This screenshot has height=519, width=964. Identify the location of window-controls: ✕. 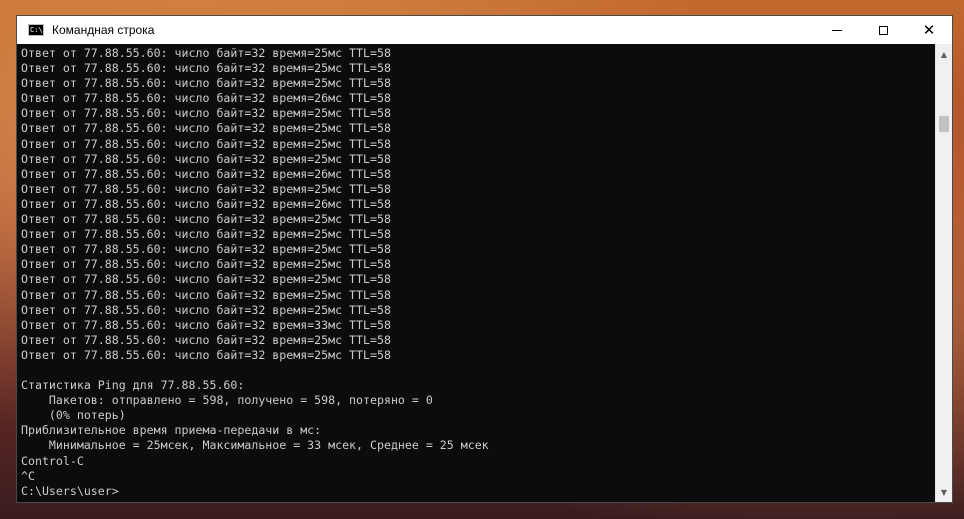
(883, 30).